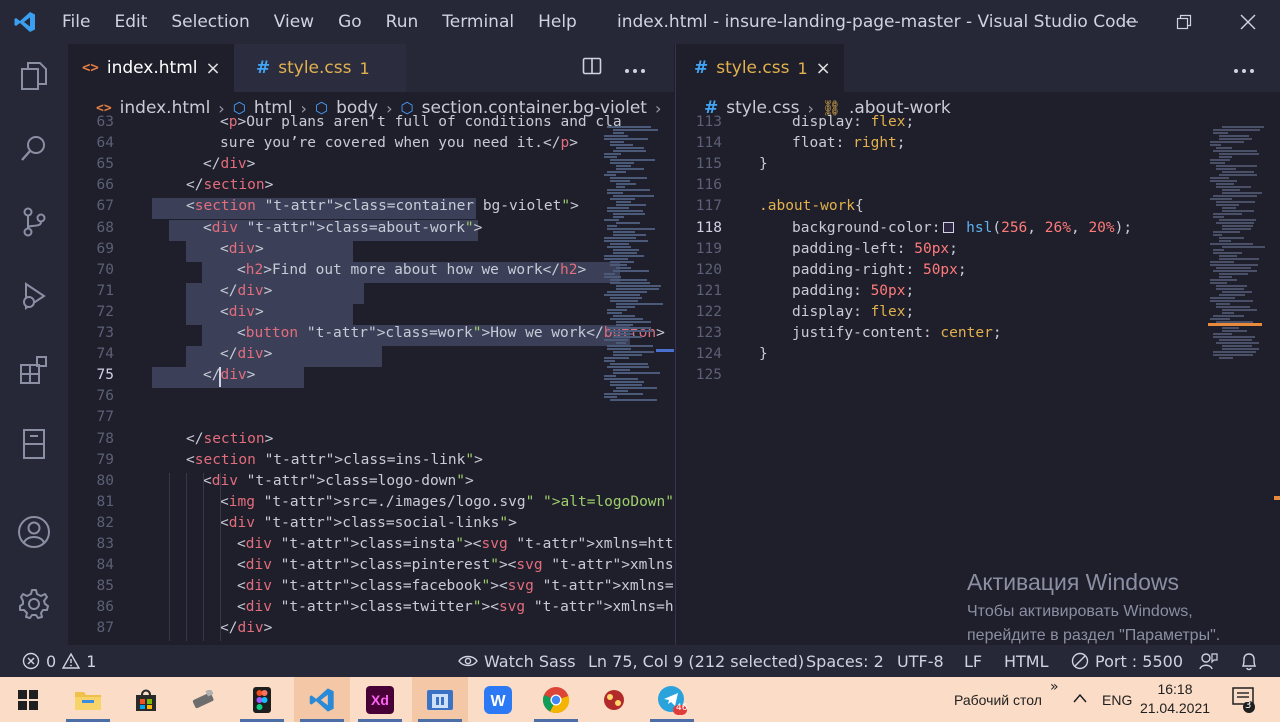  Describe the element at coordinates (998, 699) in the screenshot. I see `desktop-toolbar-label: Рабочий стол` at that location.